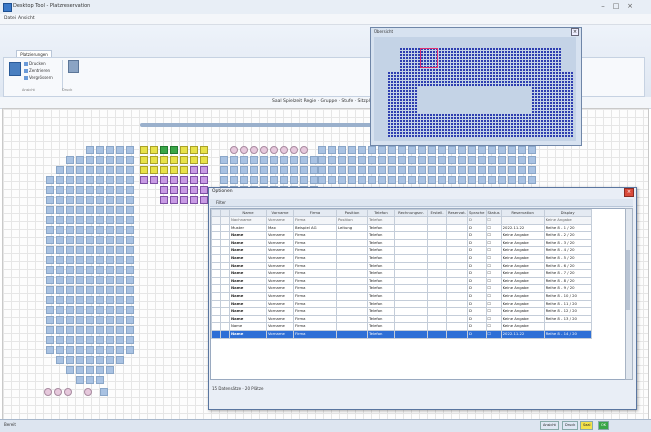  What do you see at coordinates (575, 32) in the screenshot?
I see `overview-close-icon: ×` at bounding box center [575, 32].